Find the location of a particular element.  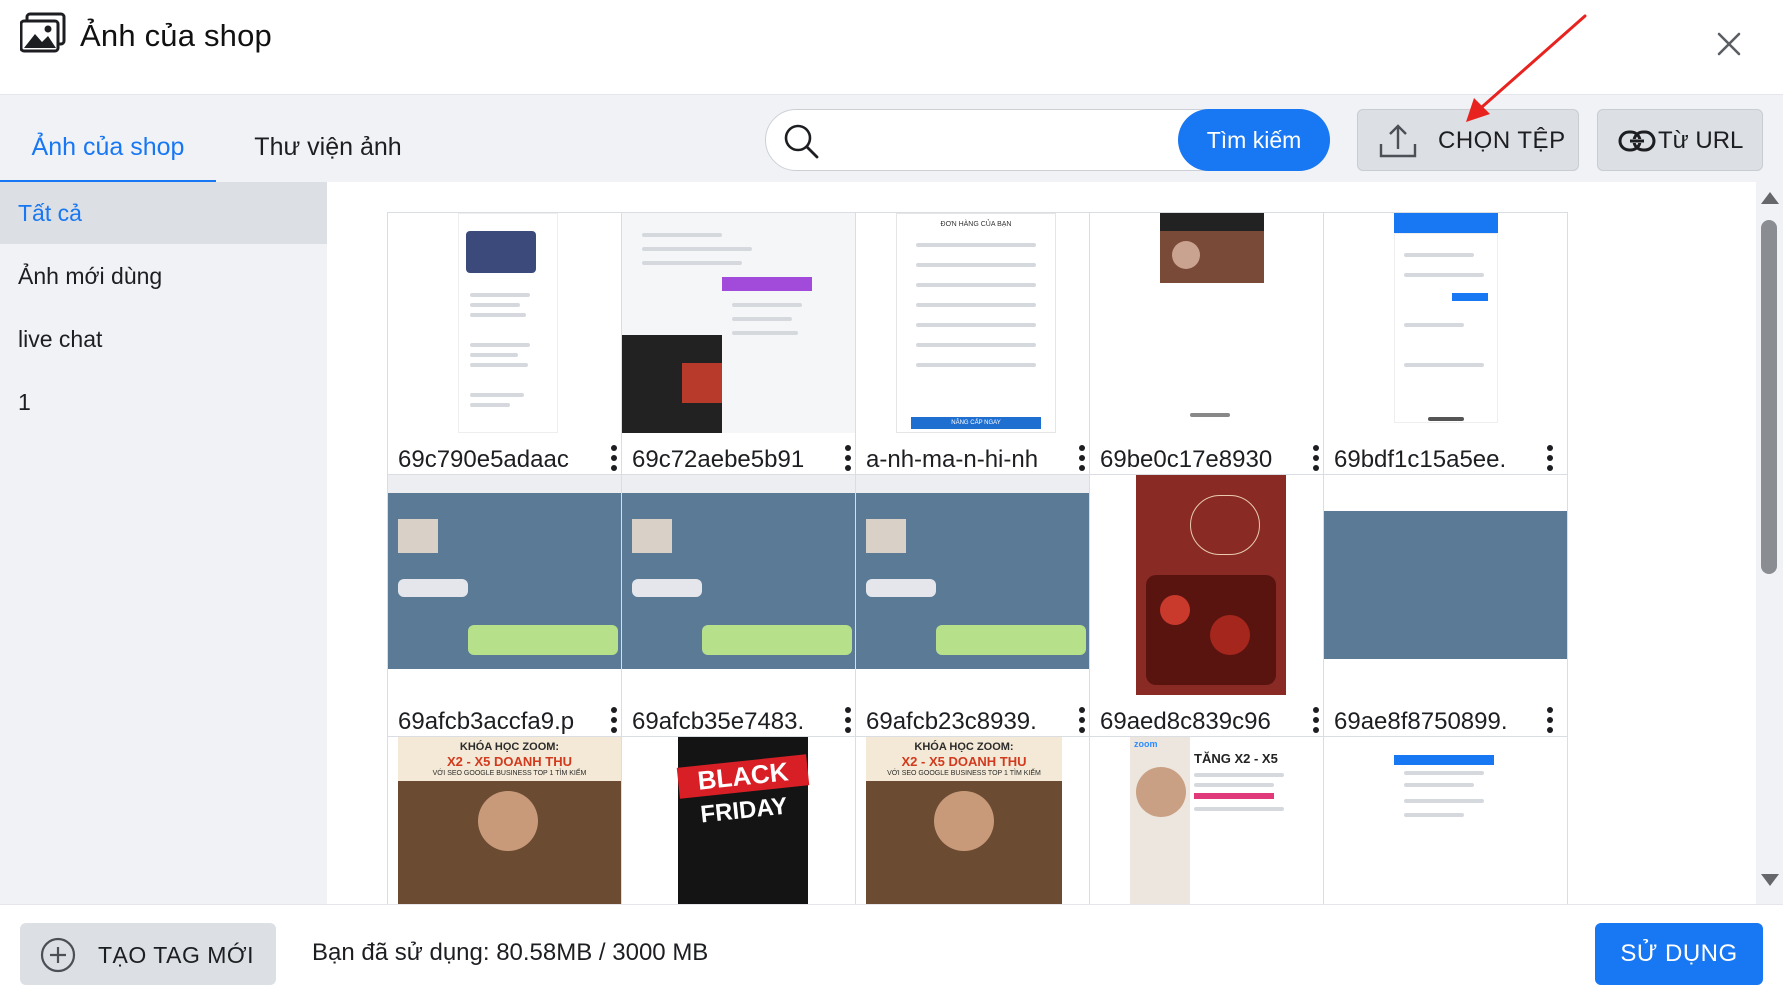

sidebar-item-1: 1 is located at coordinates (163, 402).